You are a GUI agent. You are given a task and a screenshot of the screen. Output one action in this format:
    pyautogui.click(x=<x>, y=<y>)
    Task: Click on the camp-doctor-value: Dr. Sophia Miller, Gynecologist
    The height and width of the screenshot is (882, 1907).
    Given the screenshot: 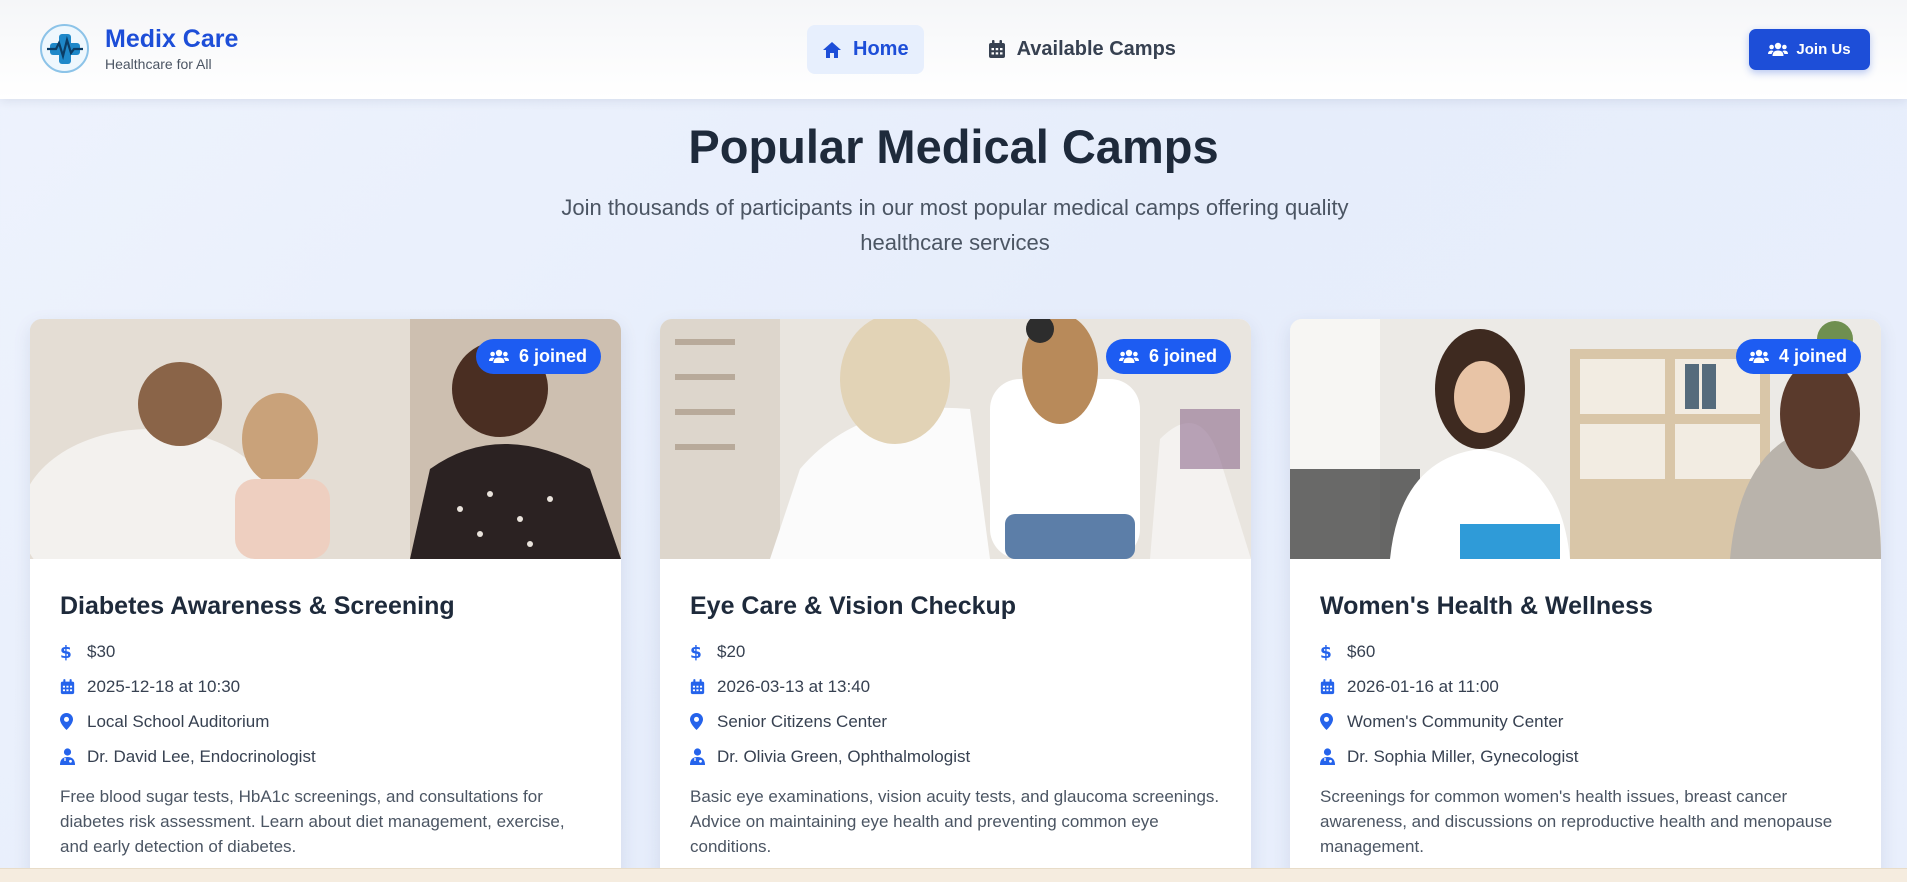 What is the action you would take?
    pyautogui.click(x=1463, y=756)
    